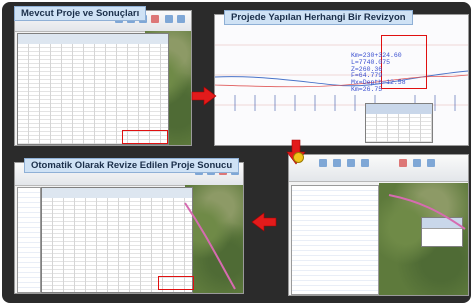  Describe the element at coordinates (264, 222) in the screenshot. I see `left-arrow` at that location.